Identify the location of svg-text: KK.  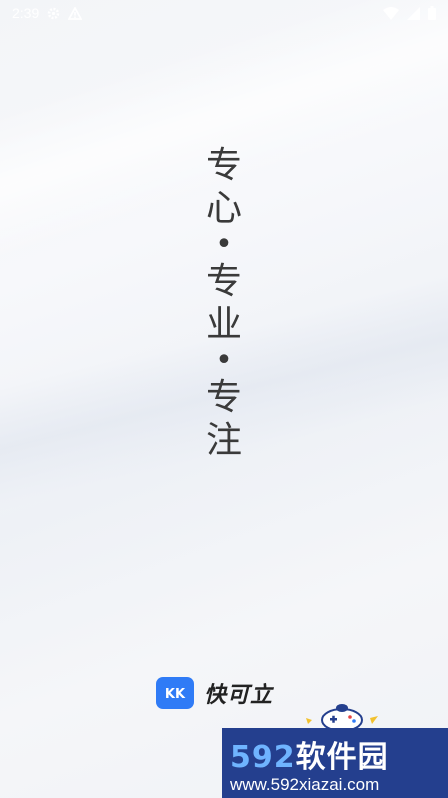
(175, 693).